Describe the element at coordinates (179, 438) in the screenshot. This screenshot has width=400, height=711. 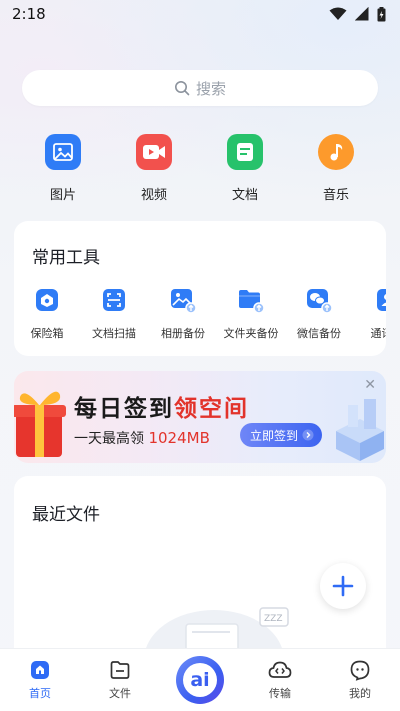
I see `banner-amount: 1024MB` at that location.